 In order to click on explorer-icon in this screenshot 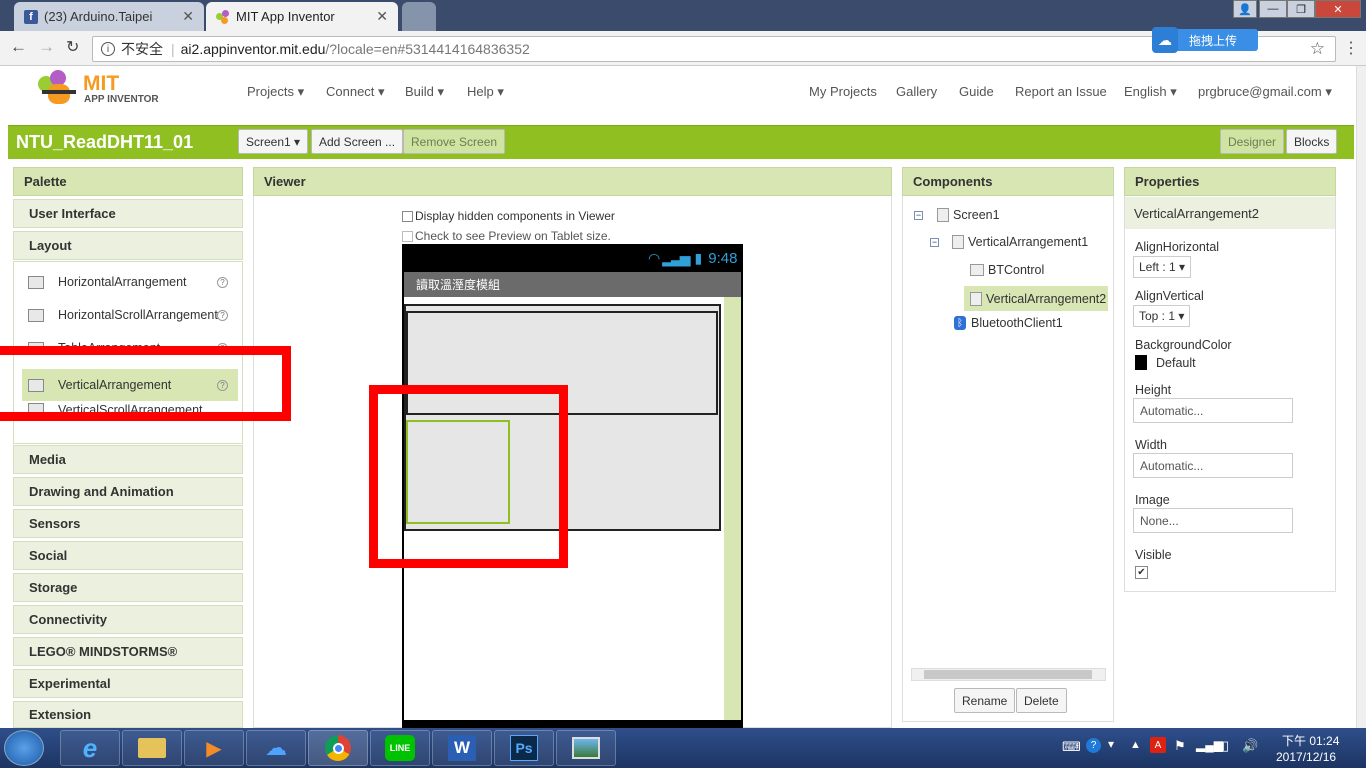, I will do `click(152, 748)`.